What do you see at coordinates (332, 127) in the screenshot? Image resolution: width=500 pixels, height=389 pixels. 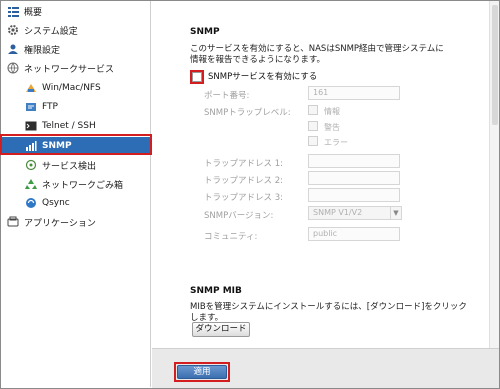 I see `trap-warning-label: 警告` at bounding box center [332, 127].